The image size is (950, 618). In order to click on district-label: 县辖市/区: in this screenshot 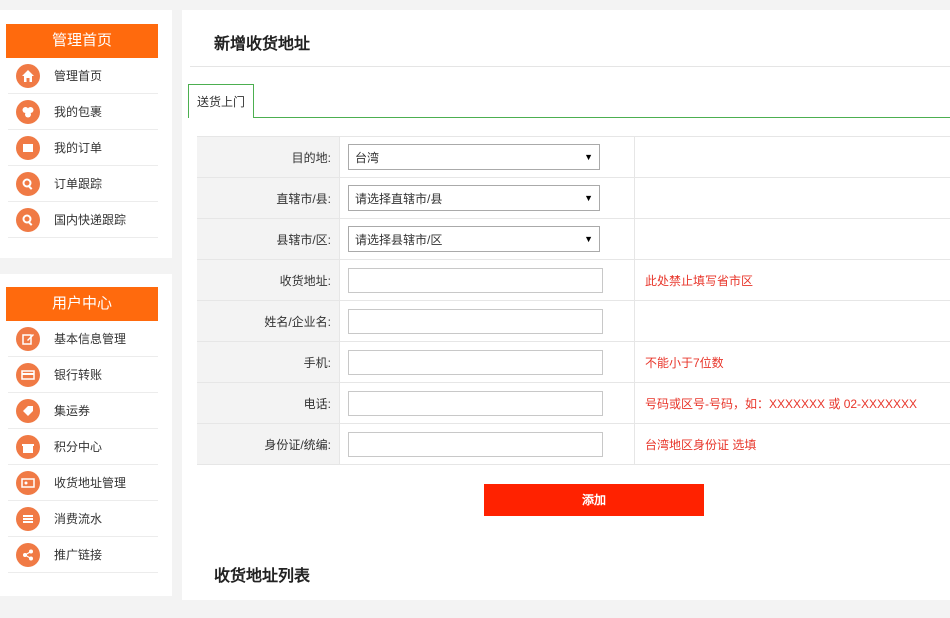, I will do `click(268, 239)`.